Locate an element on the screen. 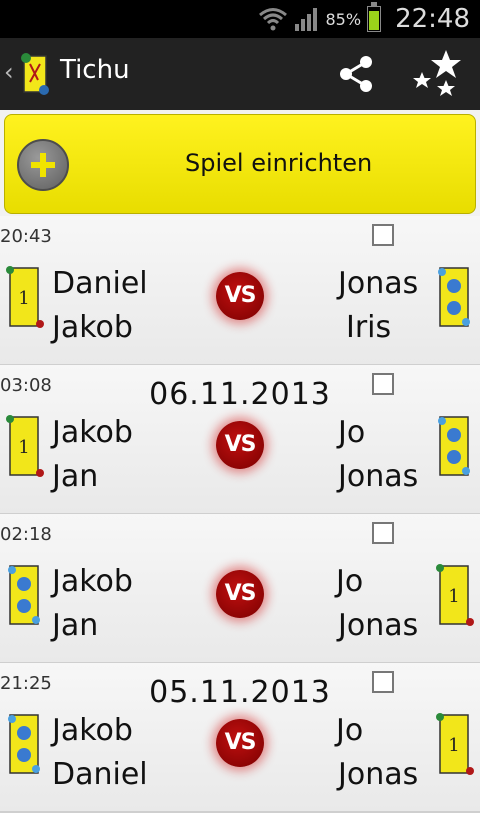 This screenshot has height=813, width=480. right-player-1: Jonas is located at coordinates (378, 283).